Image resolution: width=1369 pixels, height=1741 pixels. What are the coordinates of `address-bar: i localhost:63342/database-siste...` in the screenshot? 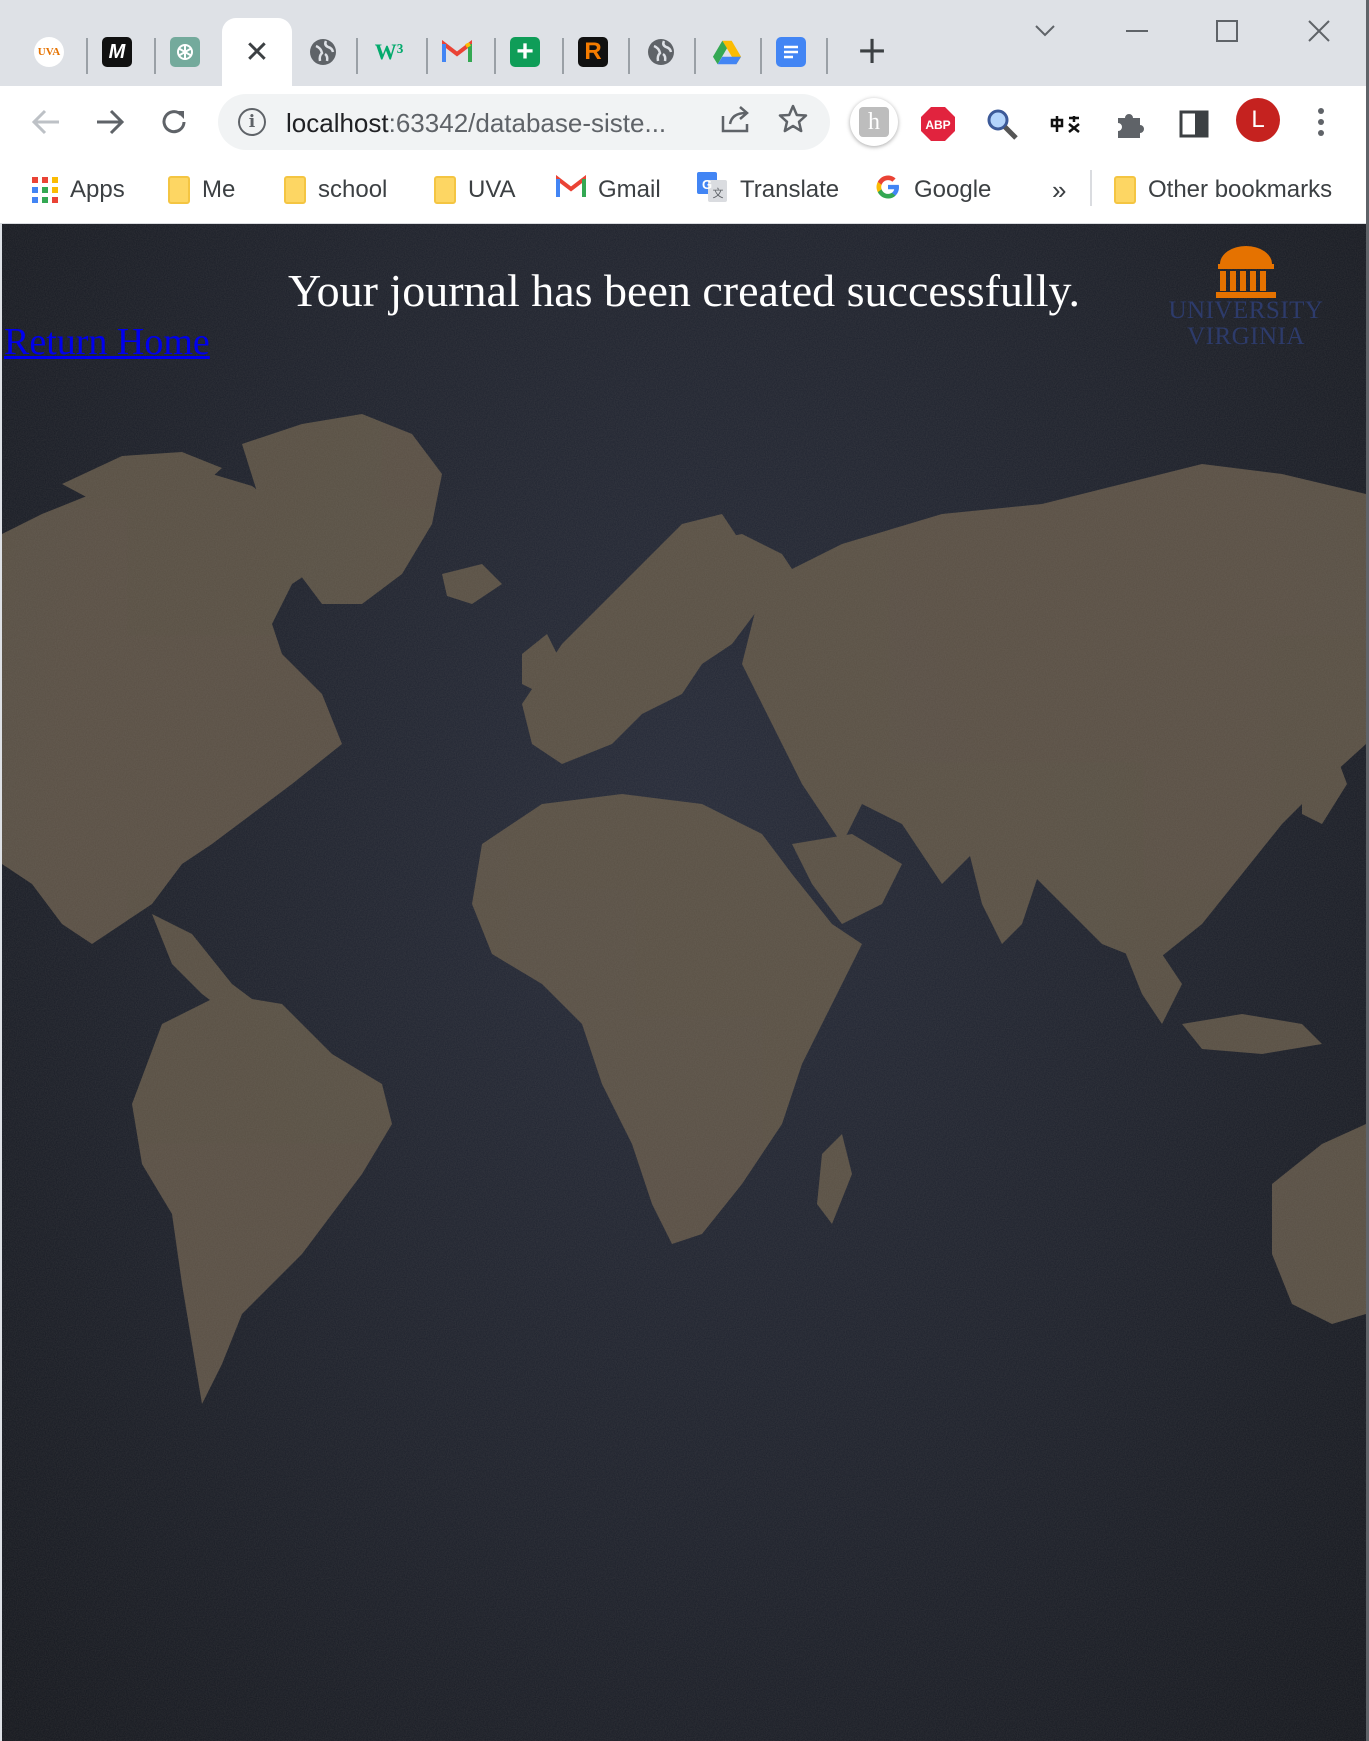 It's located at (524, 122).